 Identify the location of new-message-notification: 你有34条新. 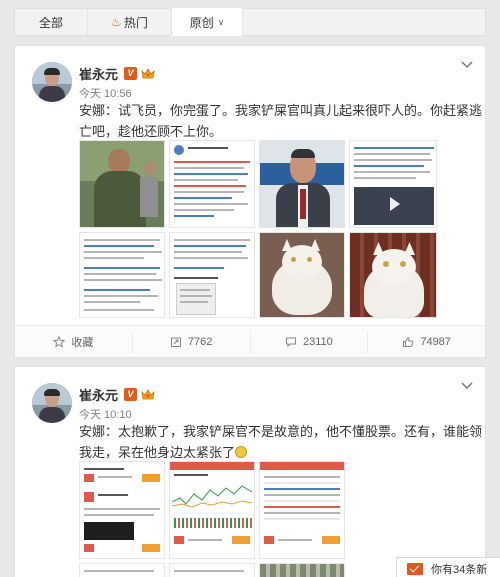
(448, 567).